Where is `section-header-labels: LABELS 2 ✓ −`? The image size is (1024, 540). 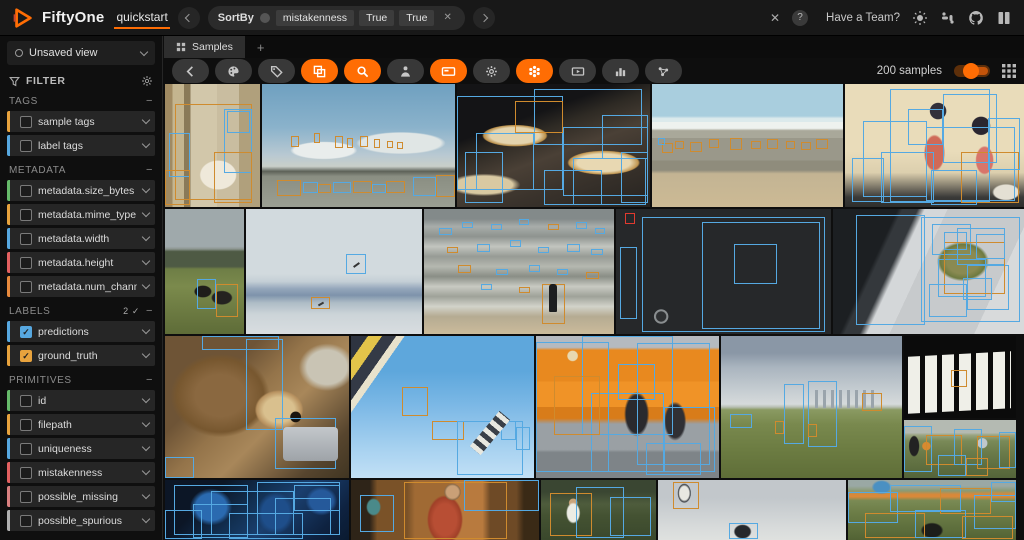
section-header-labels: LABELS 2 ✓ − is located at coordinates (81, 311).